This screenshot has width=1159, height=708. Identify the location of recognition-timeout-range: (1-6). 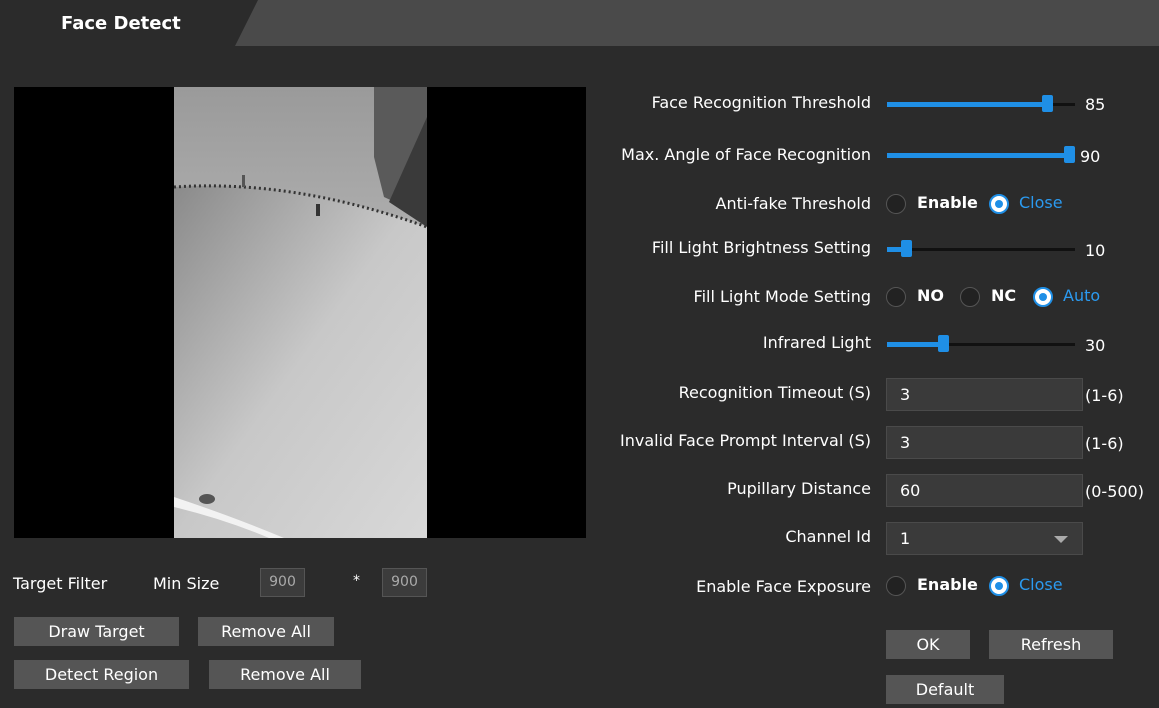
(1104, 395).